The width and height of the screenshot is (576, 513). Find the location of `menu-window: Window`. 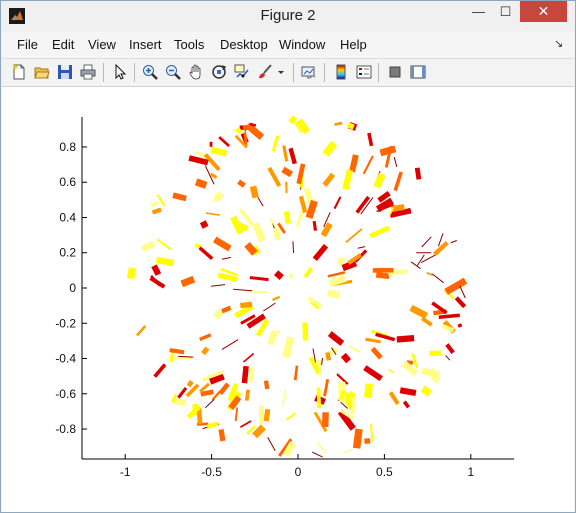

menu-window: Window is located at coordinates (302, 44).